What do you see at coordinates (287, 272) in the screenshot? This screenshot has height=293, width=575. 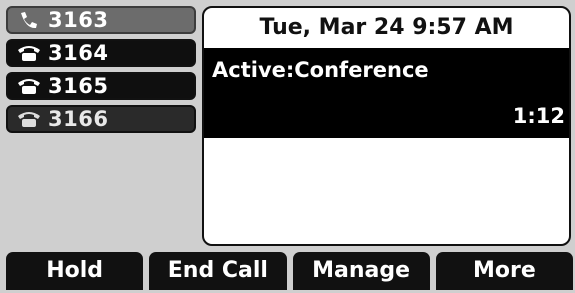 I see `softkey-bar: Hold End Call Manage More` at bounding box center [287, 272].